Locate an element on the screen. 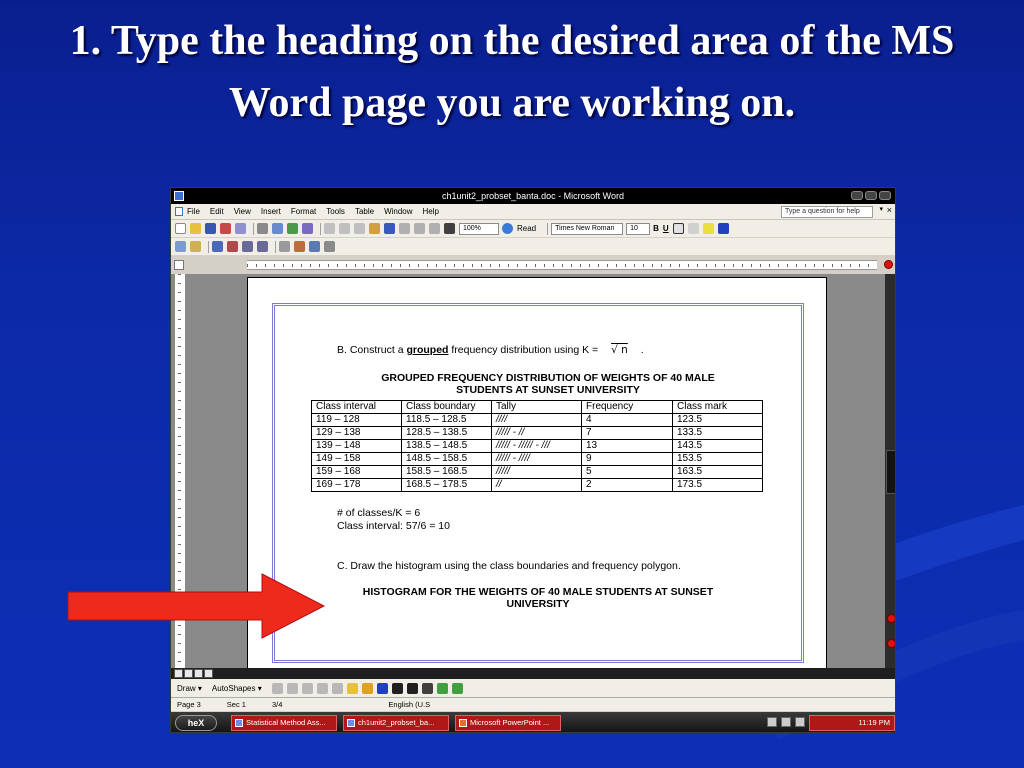  paste-icon is located at coordinates (359, 228).